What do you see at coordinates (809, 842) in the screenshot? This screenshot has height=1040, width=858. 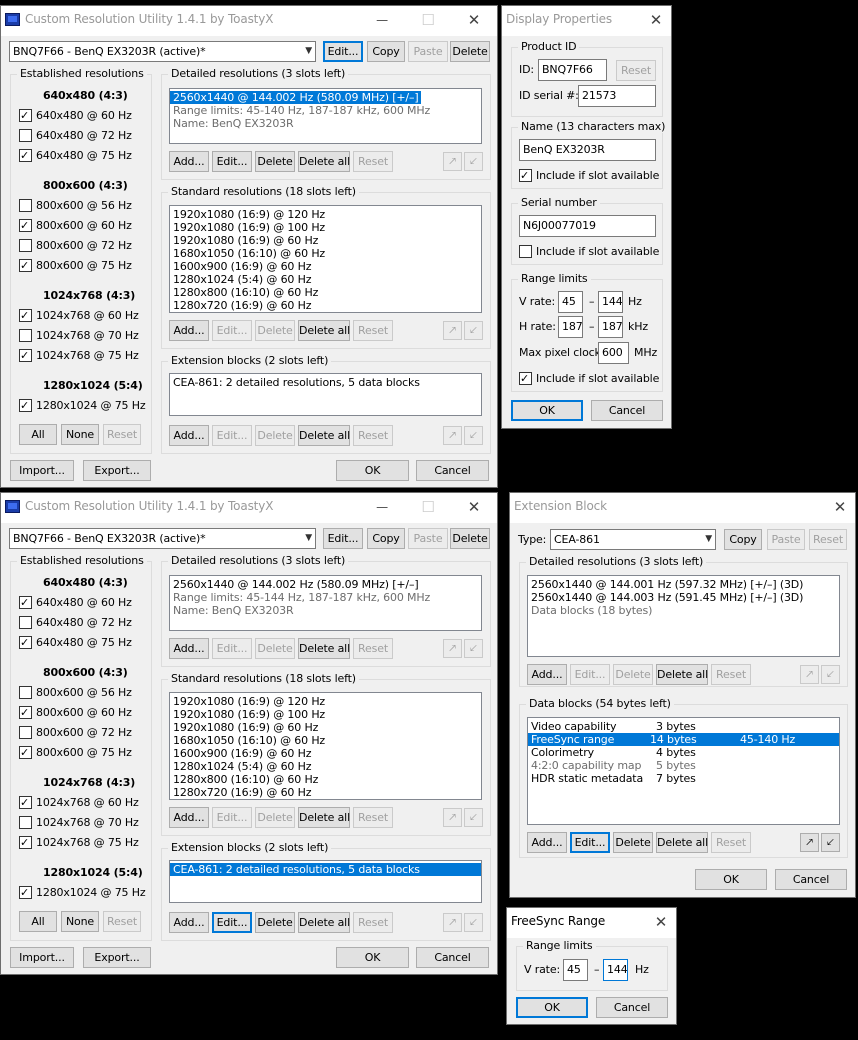 I see `move-up-icon: 🡕` at bounding box center [809, 842].